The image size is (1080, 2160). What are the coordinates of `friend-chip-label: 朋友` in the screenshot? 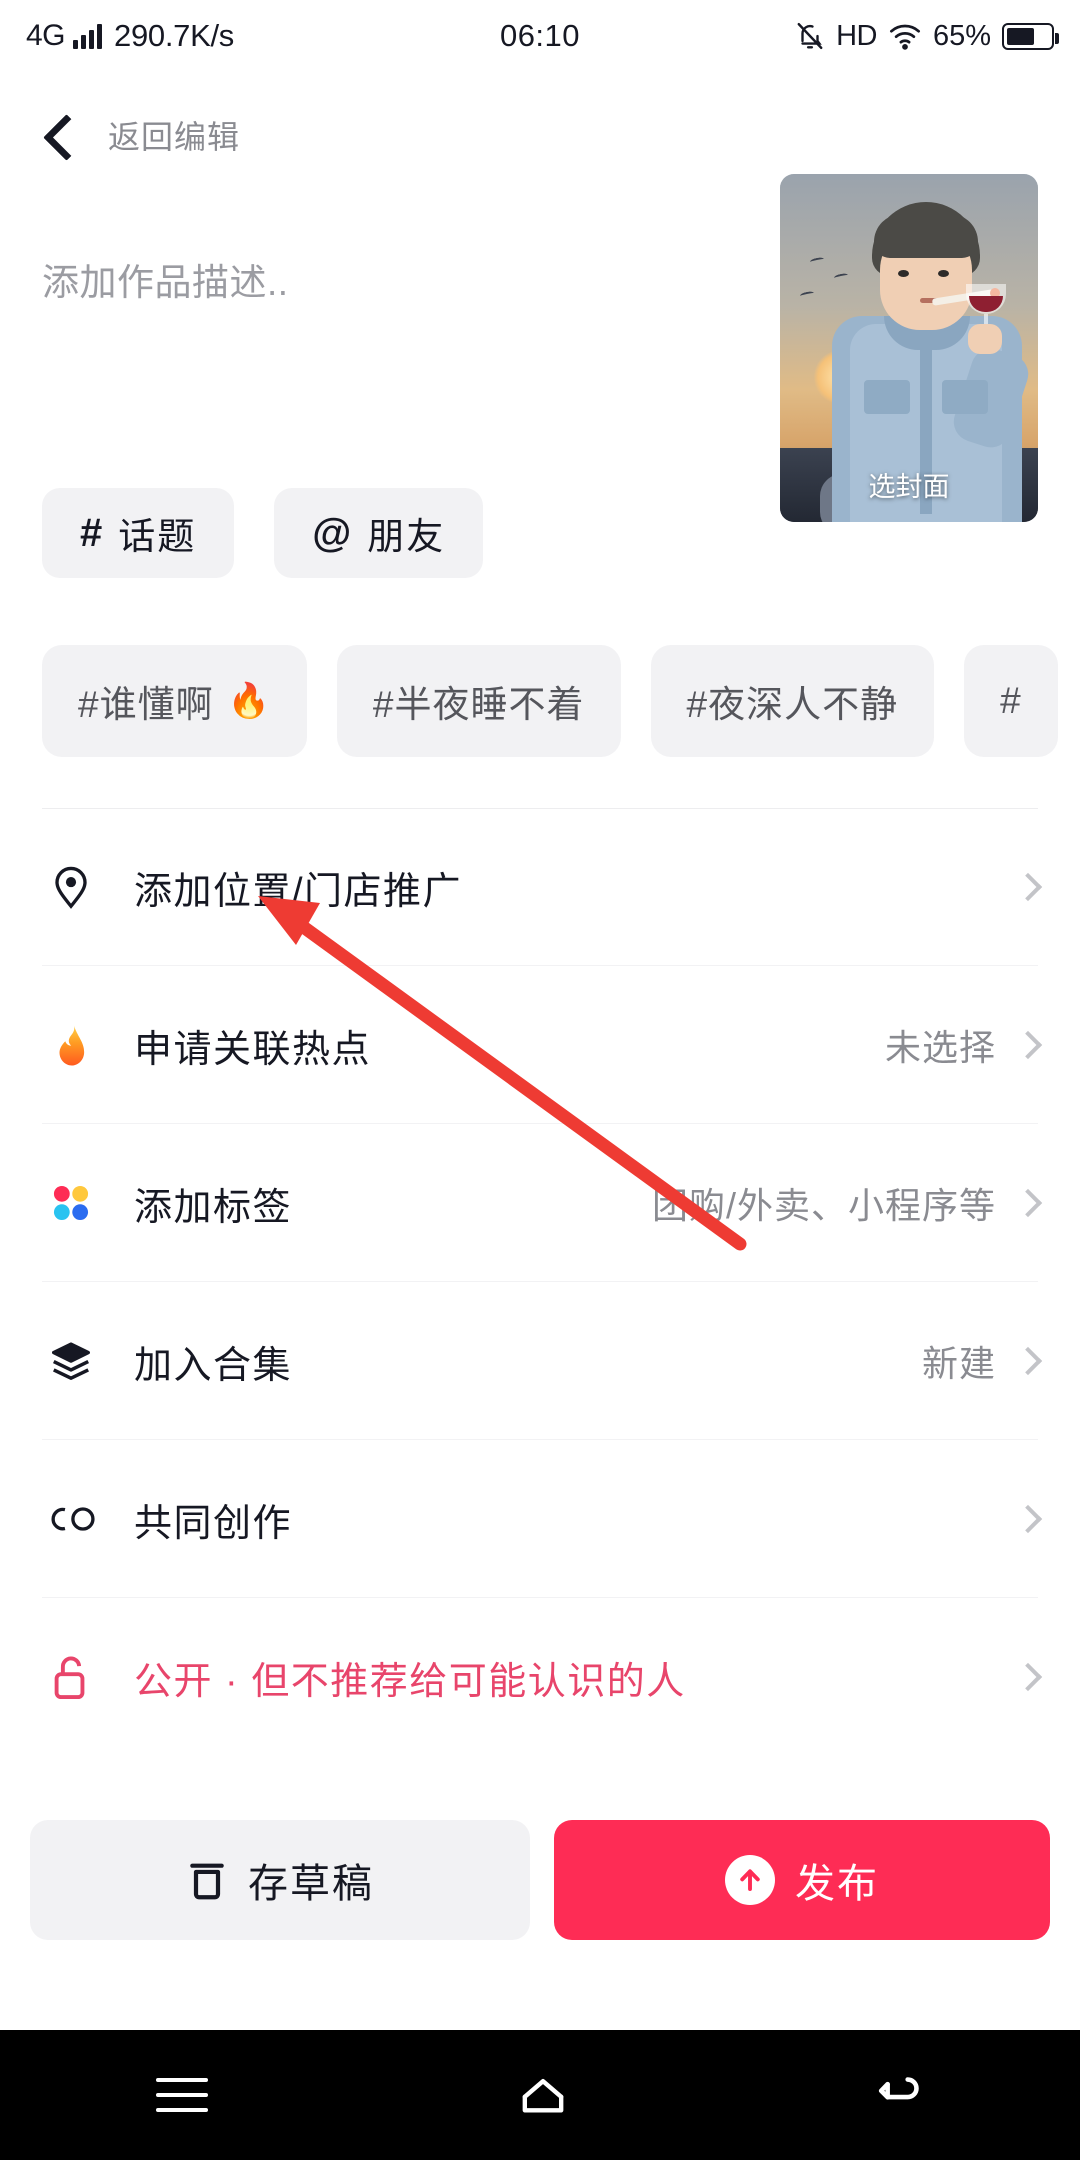 It's located at (406, 536).